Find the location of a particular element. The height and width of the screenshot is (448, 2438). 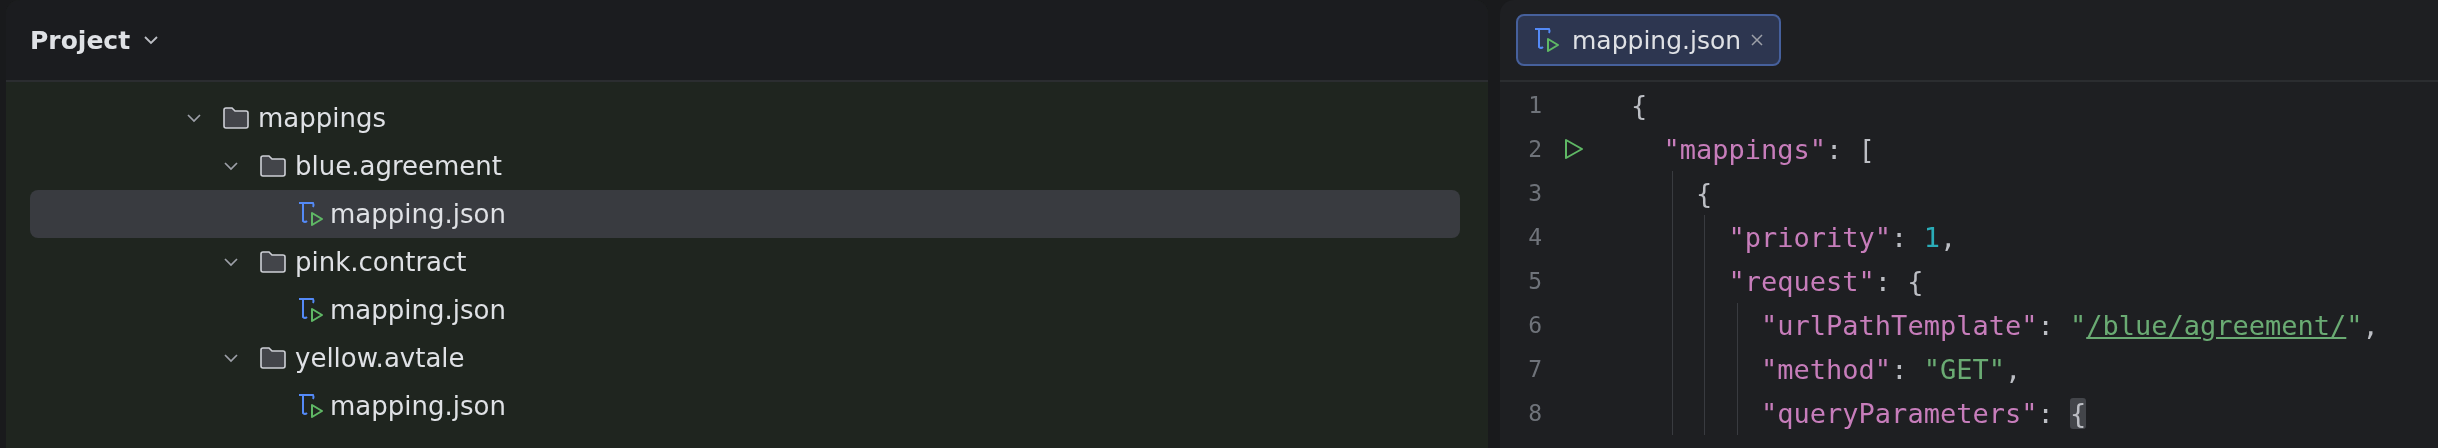

code-string: "GET" is located at coordinates (1964, 369).